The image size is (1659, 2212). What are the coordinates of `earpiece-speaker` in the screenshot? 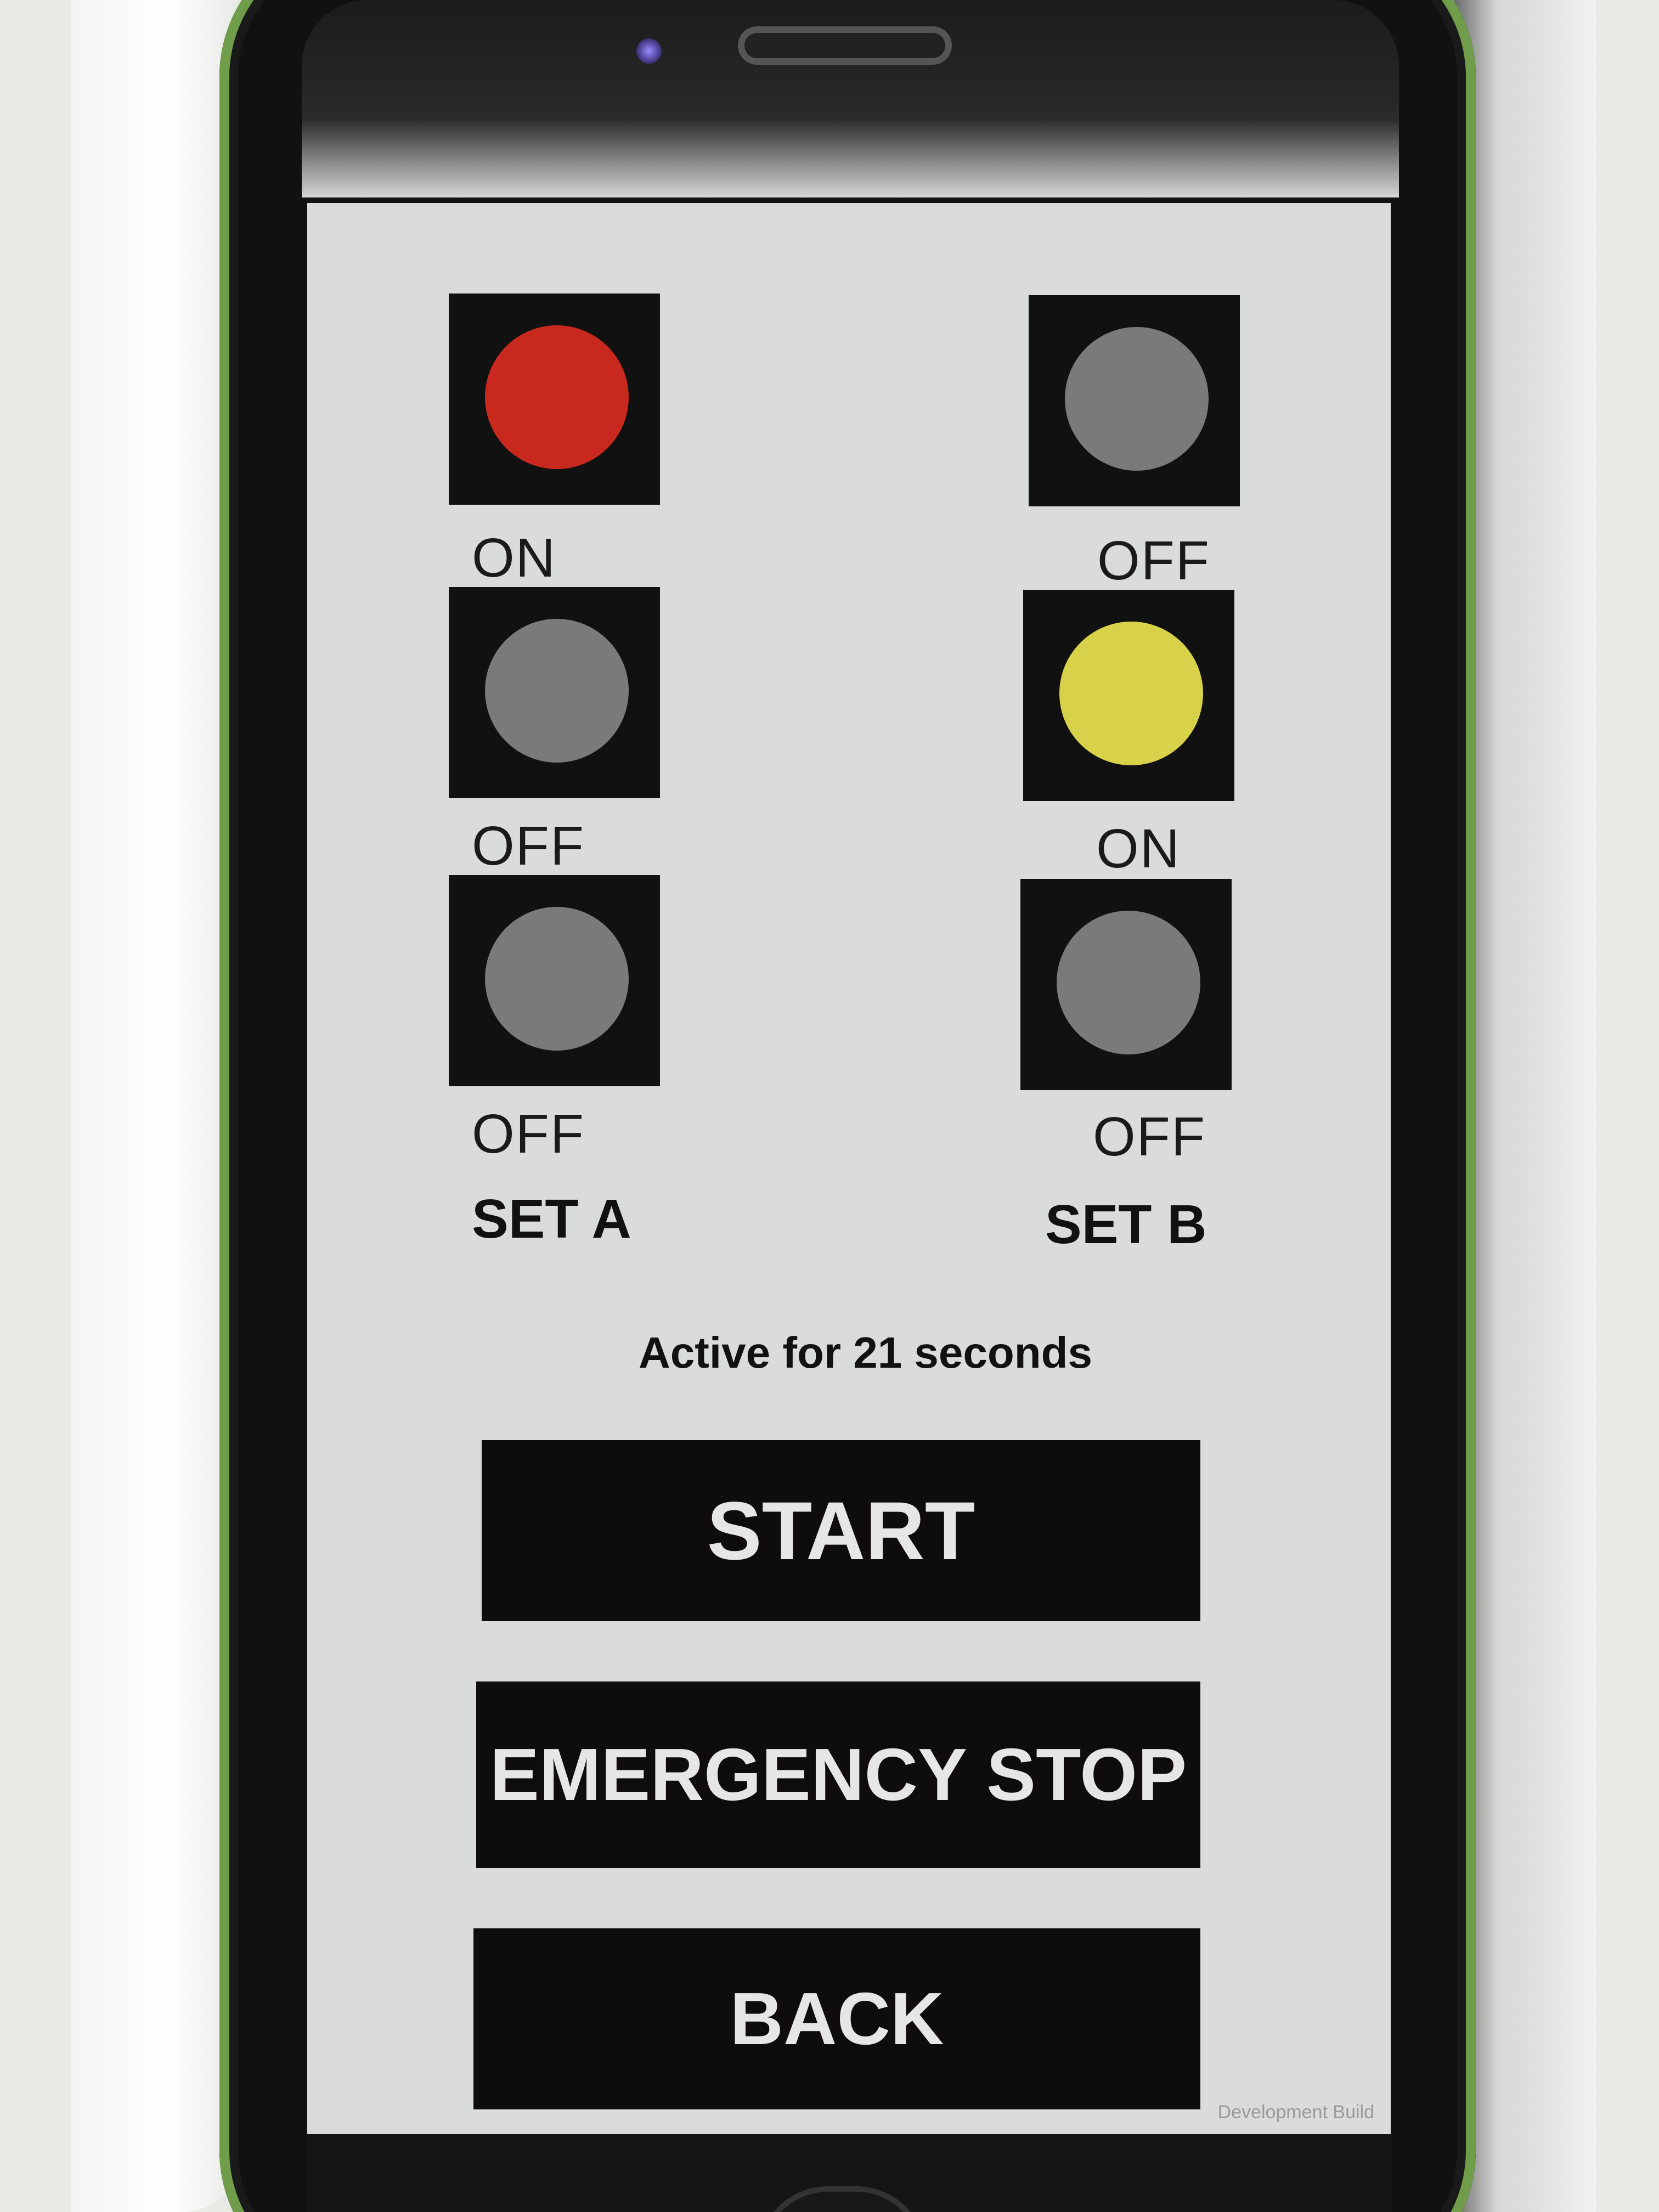 It's located at (845, 46).